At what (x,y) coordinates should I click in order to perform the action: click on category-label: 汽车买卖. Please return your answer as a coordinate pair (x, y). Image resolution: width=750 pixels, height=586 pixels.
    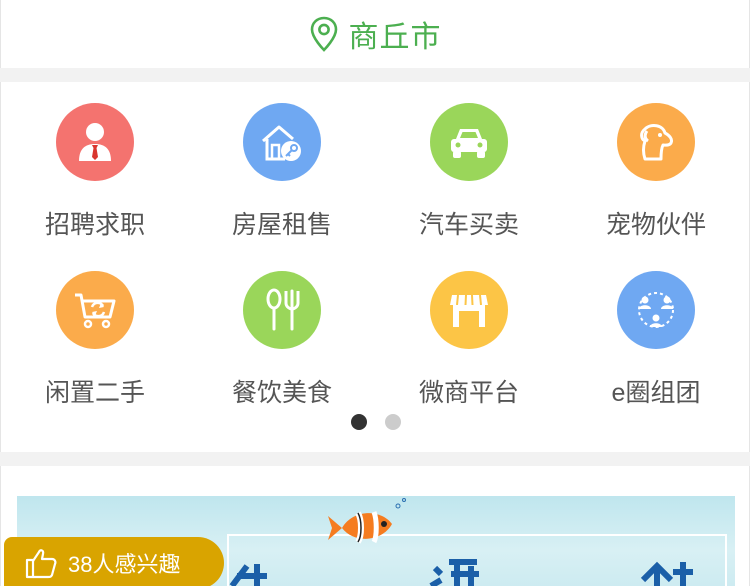
    Looking at the image, I should click on (468, 225).